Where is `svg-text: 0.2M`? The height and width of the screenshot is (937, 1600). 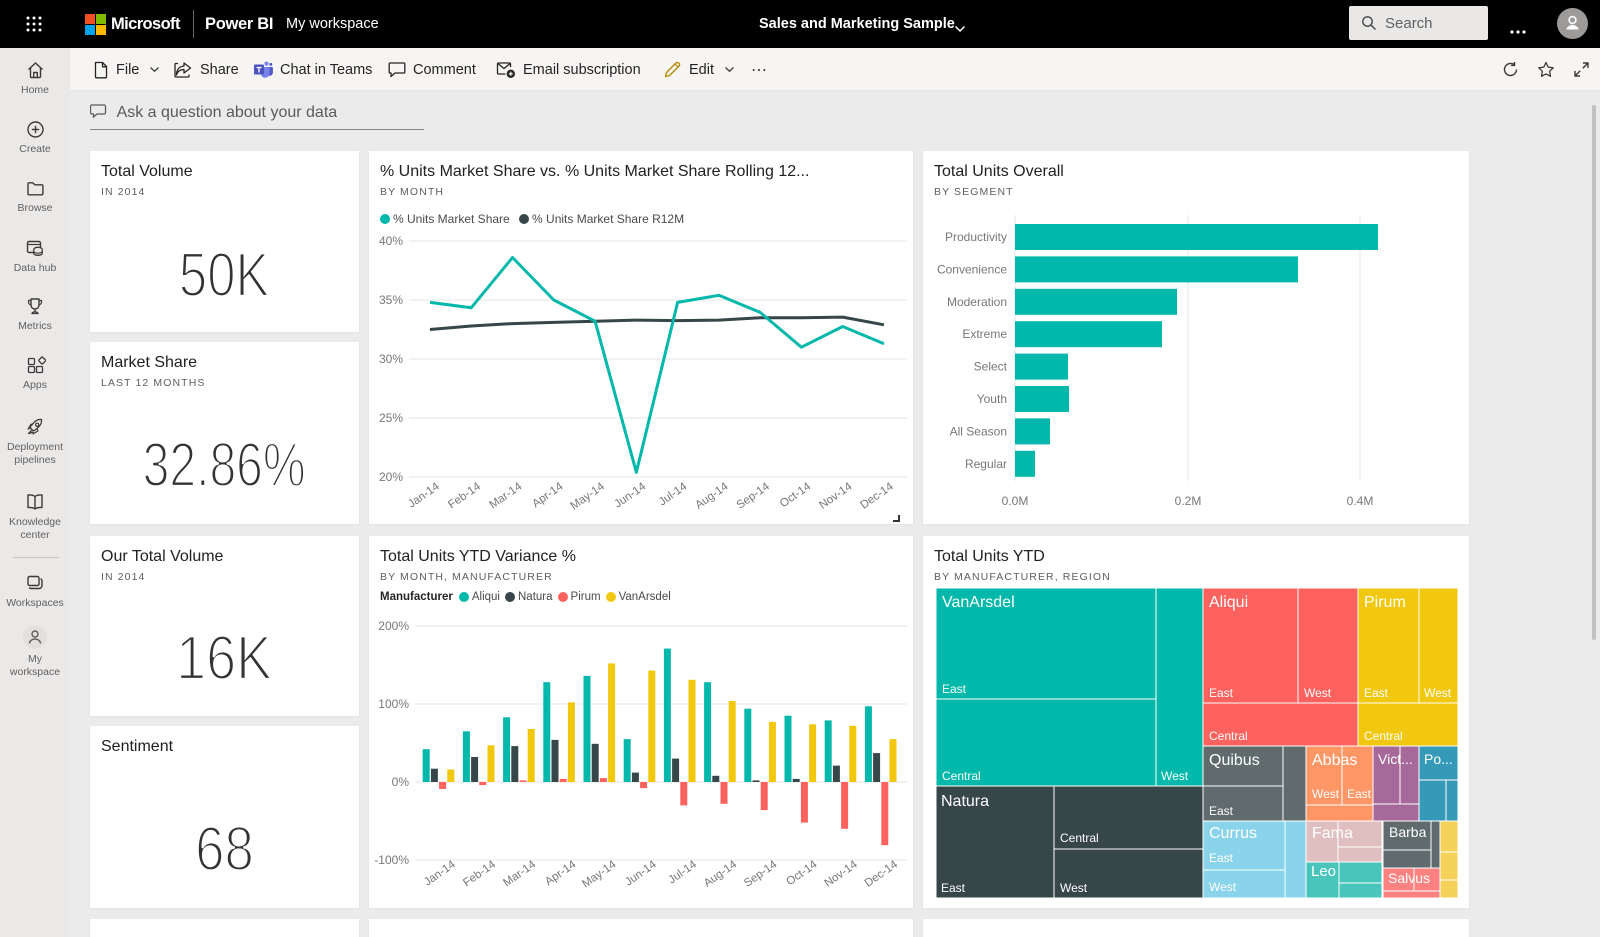
svg-text: 0.2M is located at coordinates (1188, 501).